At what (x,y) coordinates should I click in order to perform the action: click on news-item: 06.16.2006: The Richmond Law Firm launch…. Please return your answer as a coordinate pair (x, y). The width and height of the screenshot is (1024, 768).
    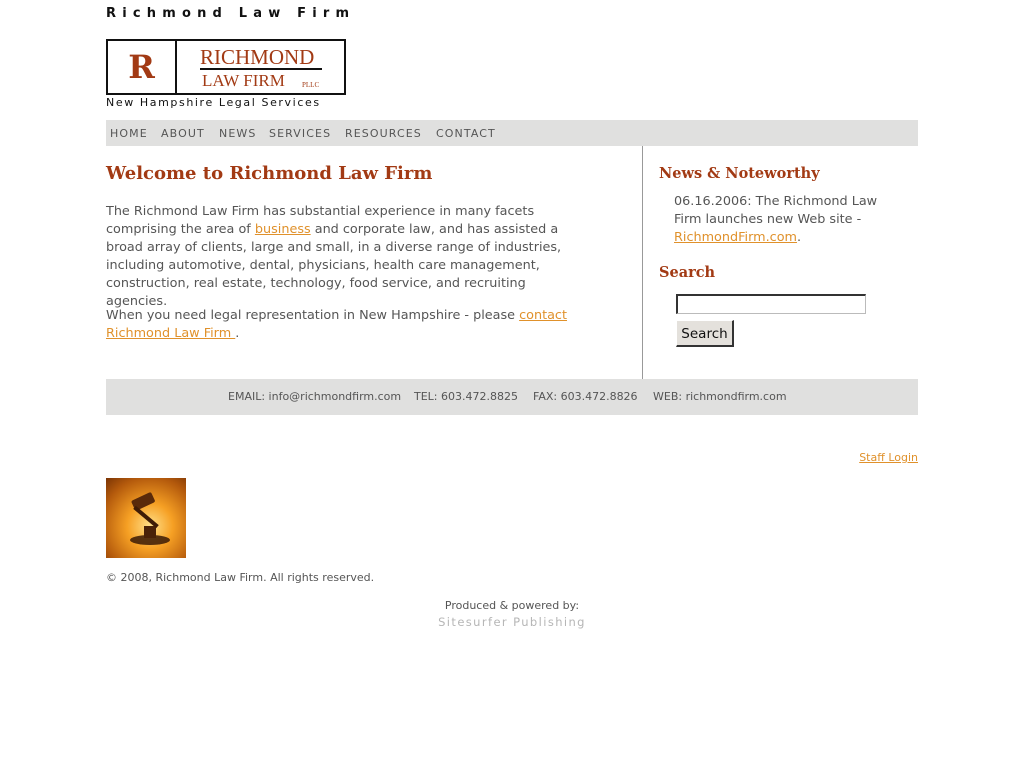
    Looking at the image, I should click on (781, 220).